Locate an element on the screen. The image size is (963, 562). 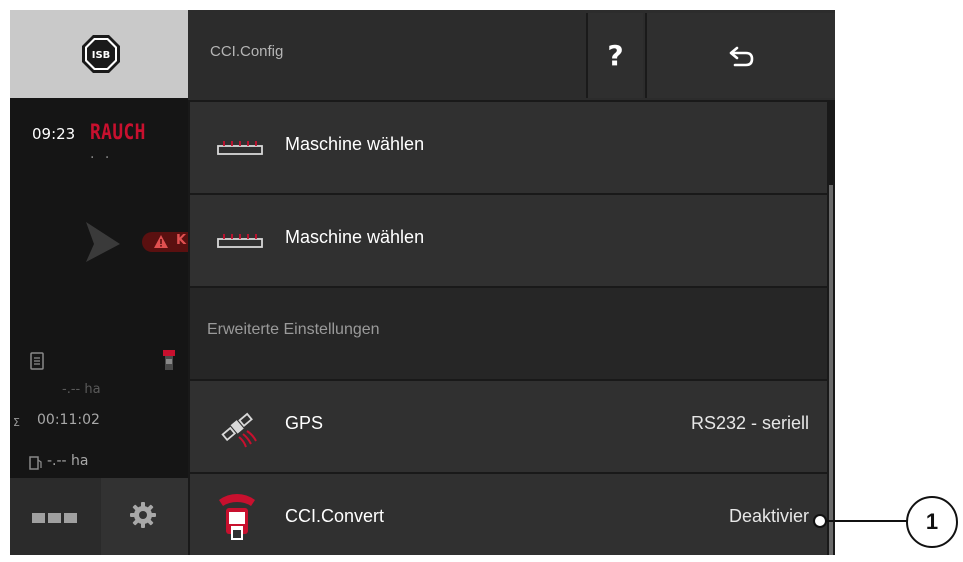
section-title: Erweiterte Einstellungen is located at coordinates (293, 329).